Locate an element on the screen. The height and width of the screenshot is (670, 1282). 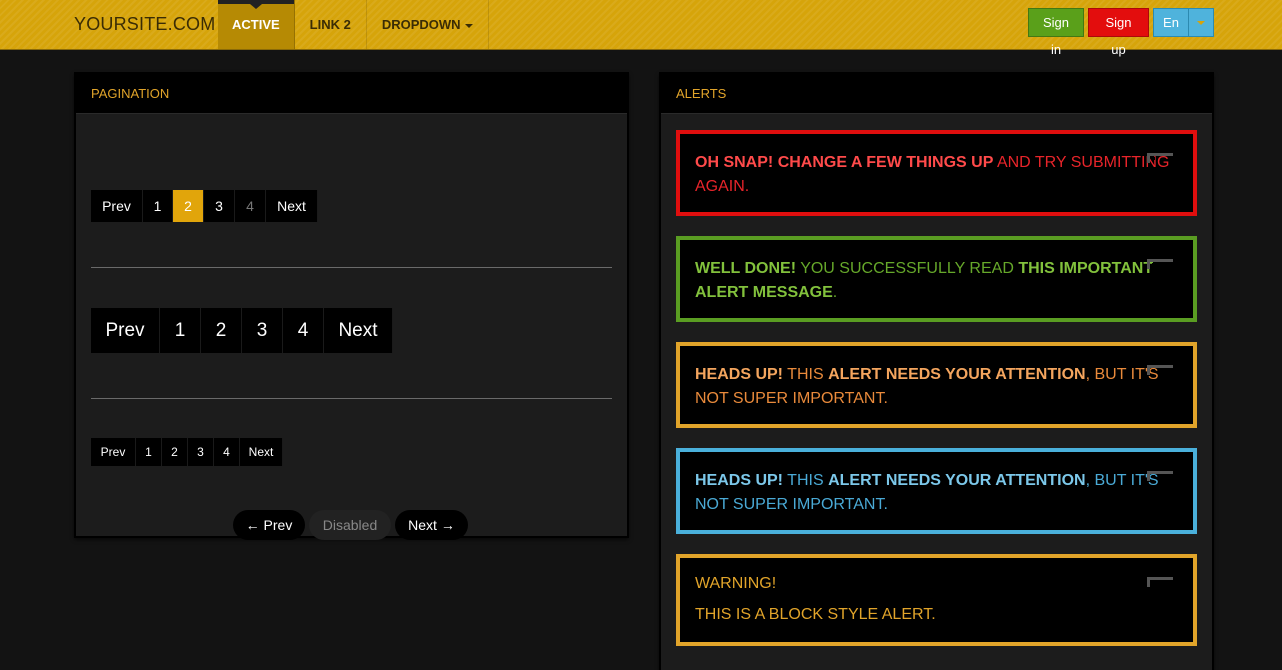
pager-pills: ← Prev Disabled Next → is located at coordinates (352, 525).